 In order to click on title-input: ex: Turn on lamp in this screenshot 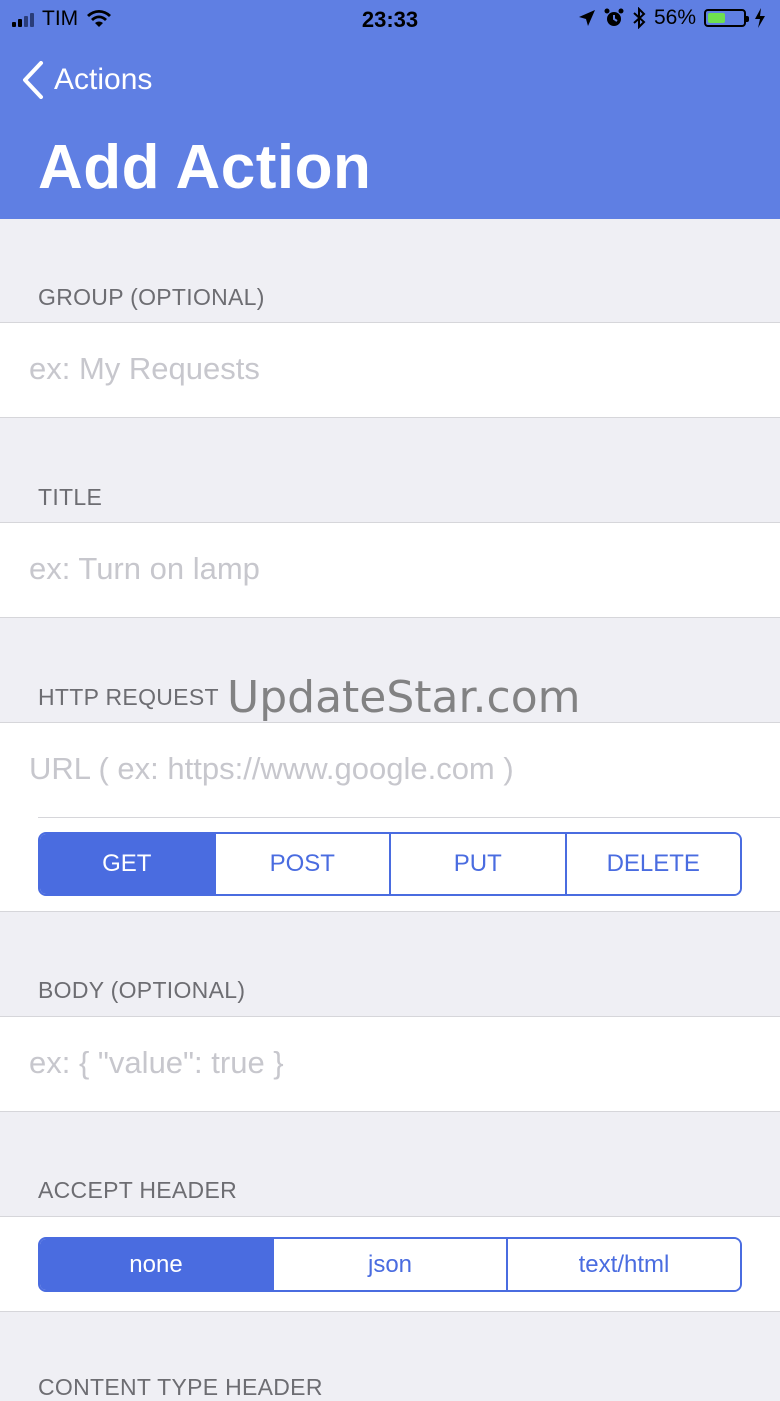, I will do `click(144, 569)`.